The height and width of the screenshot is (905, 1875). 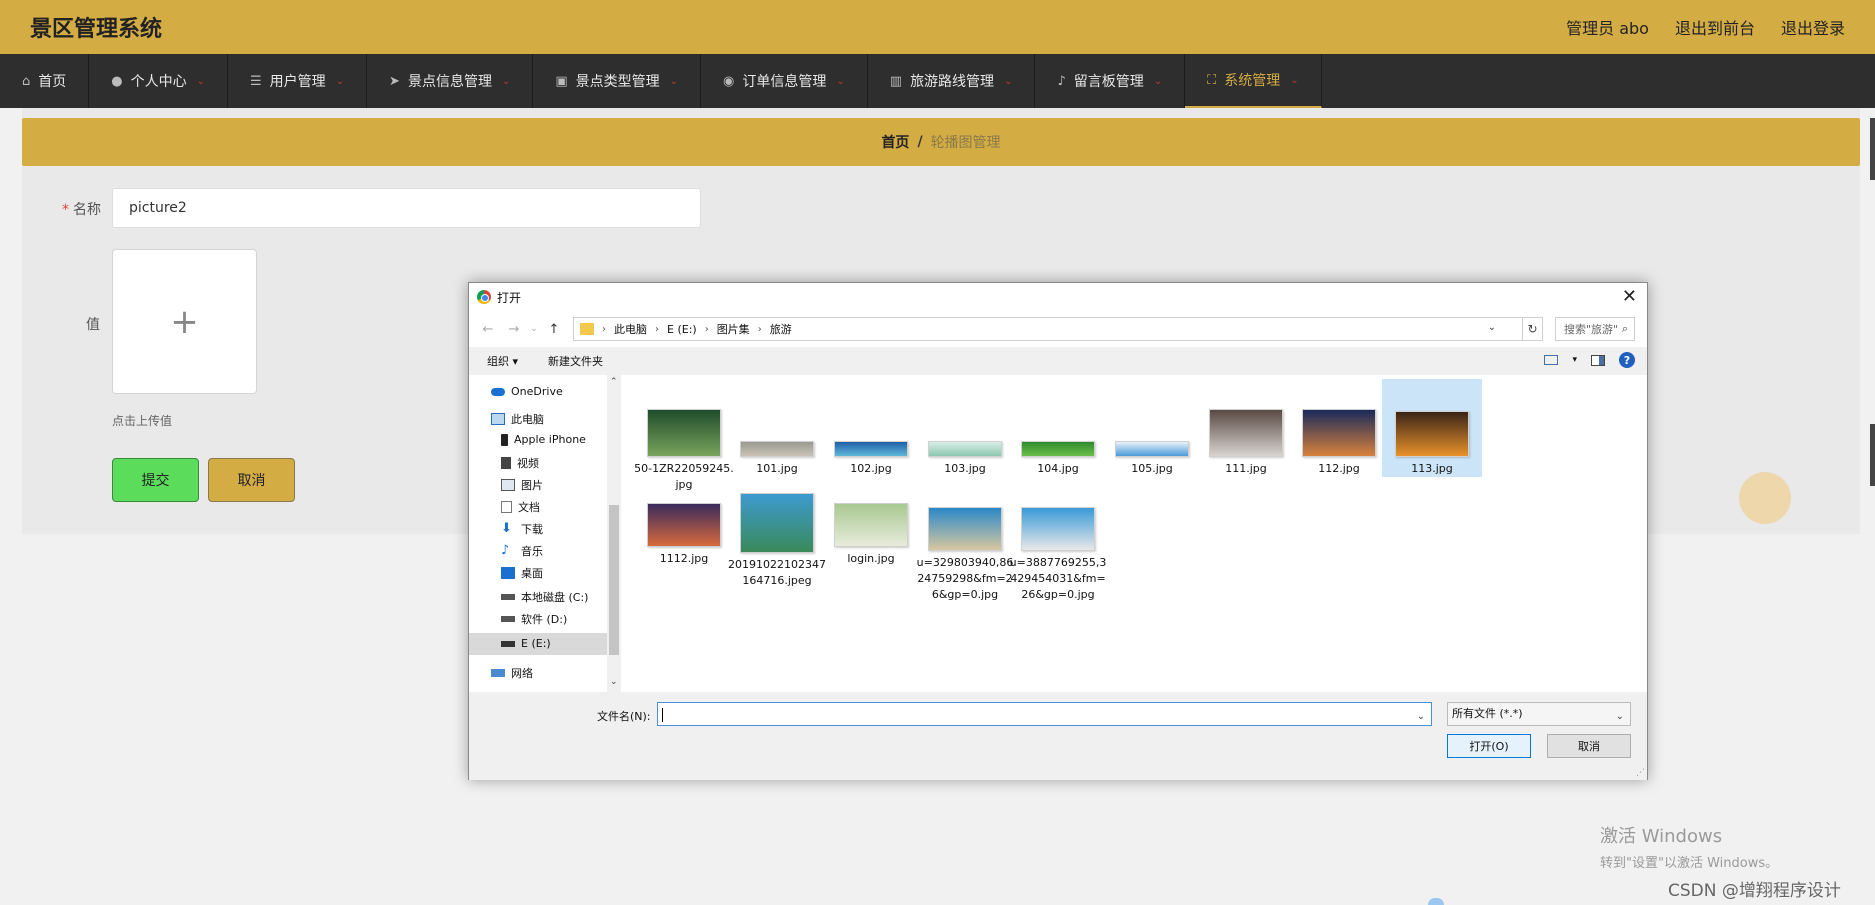 What do you see at coordinates (1339, 443) in the screenshot?
I see `file-item: 112.jpg` at bounding box center [1339, 443].